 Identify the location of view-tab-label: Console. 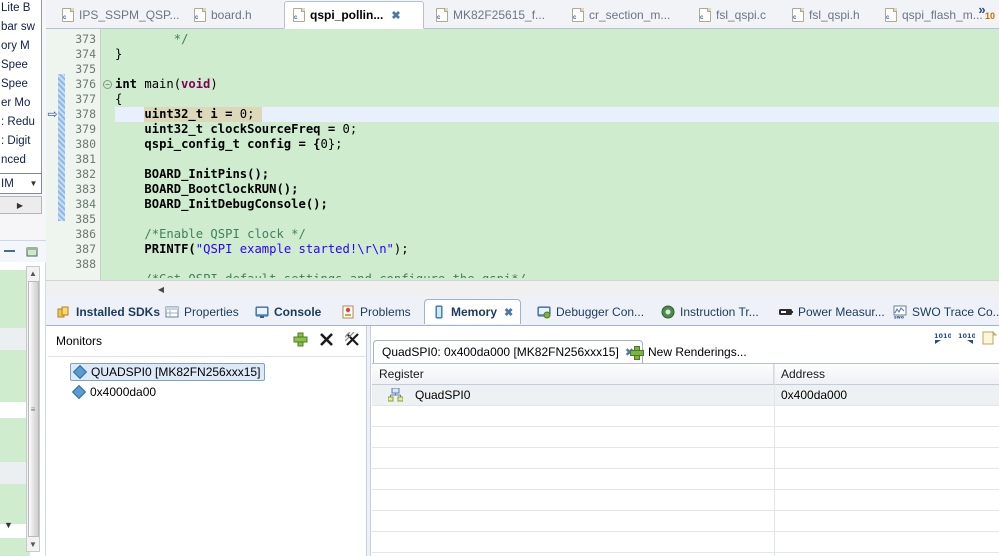
(298, 311).